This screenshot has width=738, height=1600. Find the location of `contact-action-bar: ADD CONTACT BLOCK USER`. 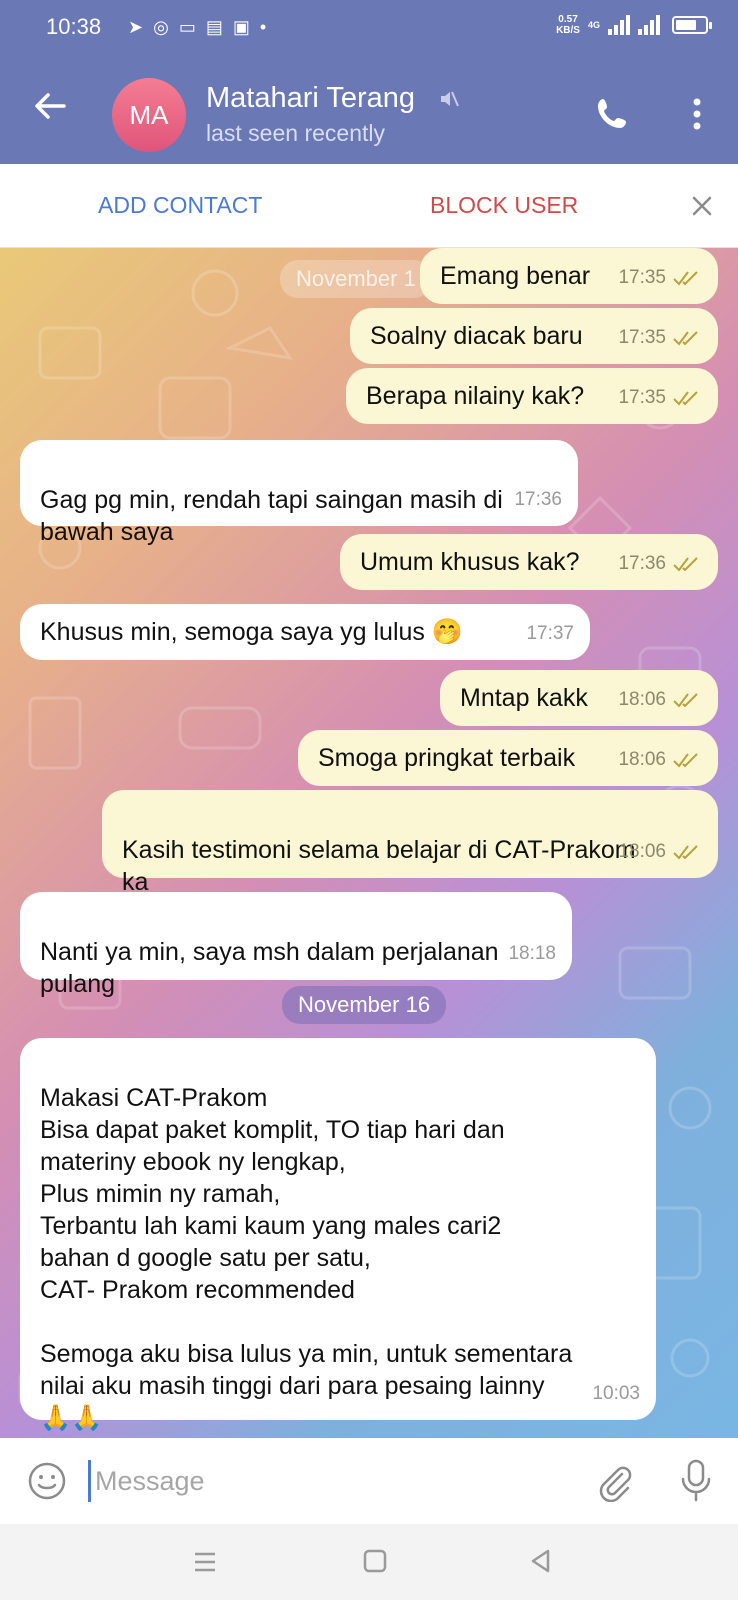

contact-action-bar: ADD CONTACT BLOCK USER is located at coordinates (369, 206).